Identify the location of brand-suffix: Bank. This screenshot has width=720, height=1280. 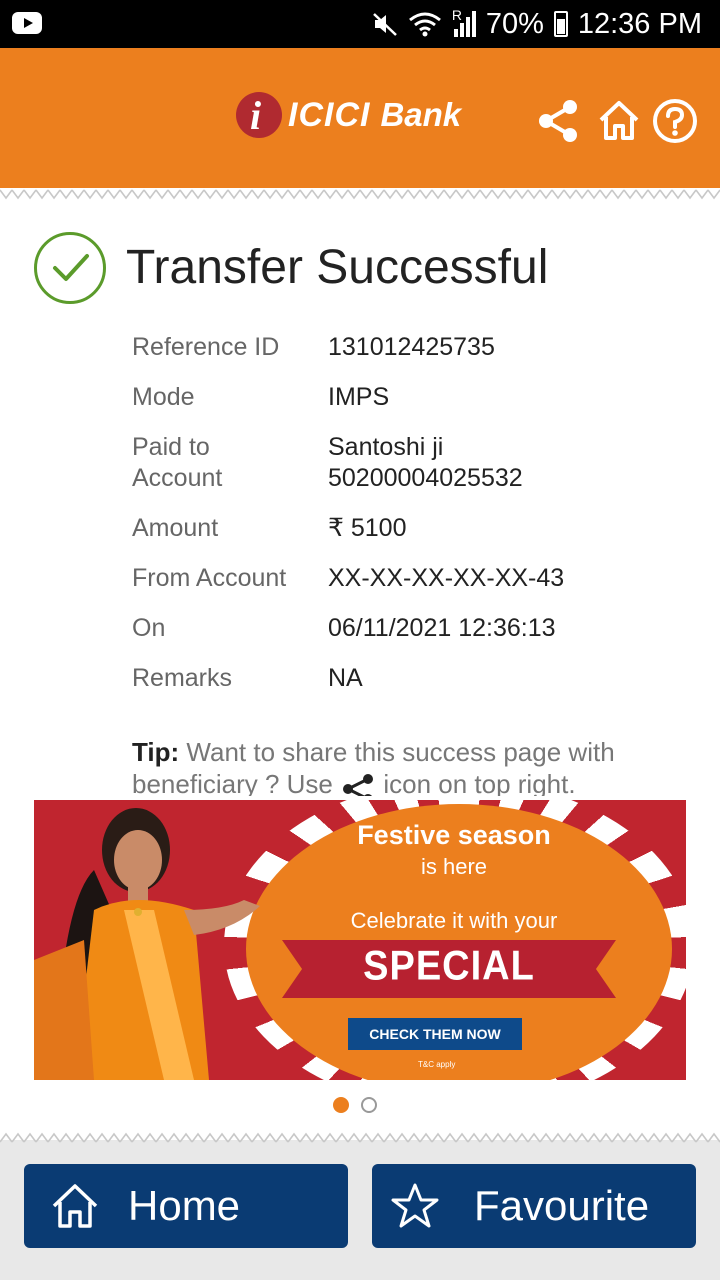
(421, 114).